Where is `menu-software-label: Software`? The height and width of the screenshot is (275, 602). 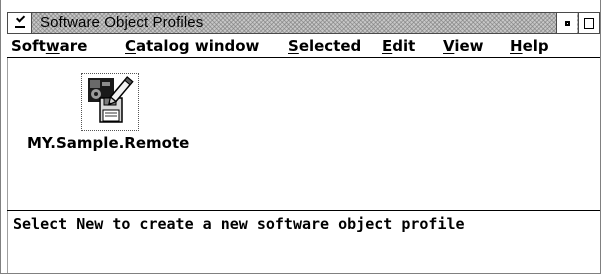 menu-software-label: Software is located at coordinates (49, 46).